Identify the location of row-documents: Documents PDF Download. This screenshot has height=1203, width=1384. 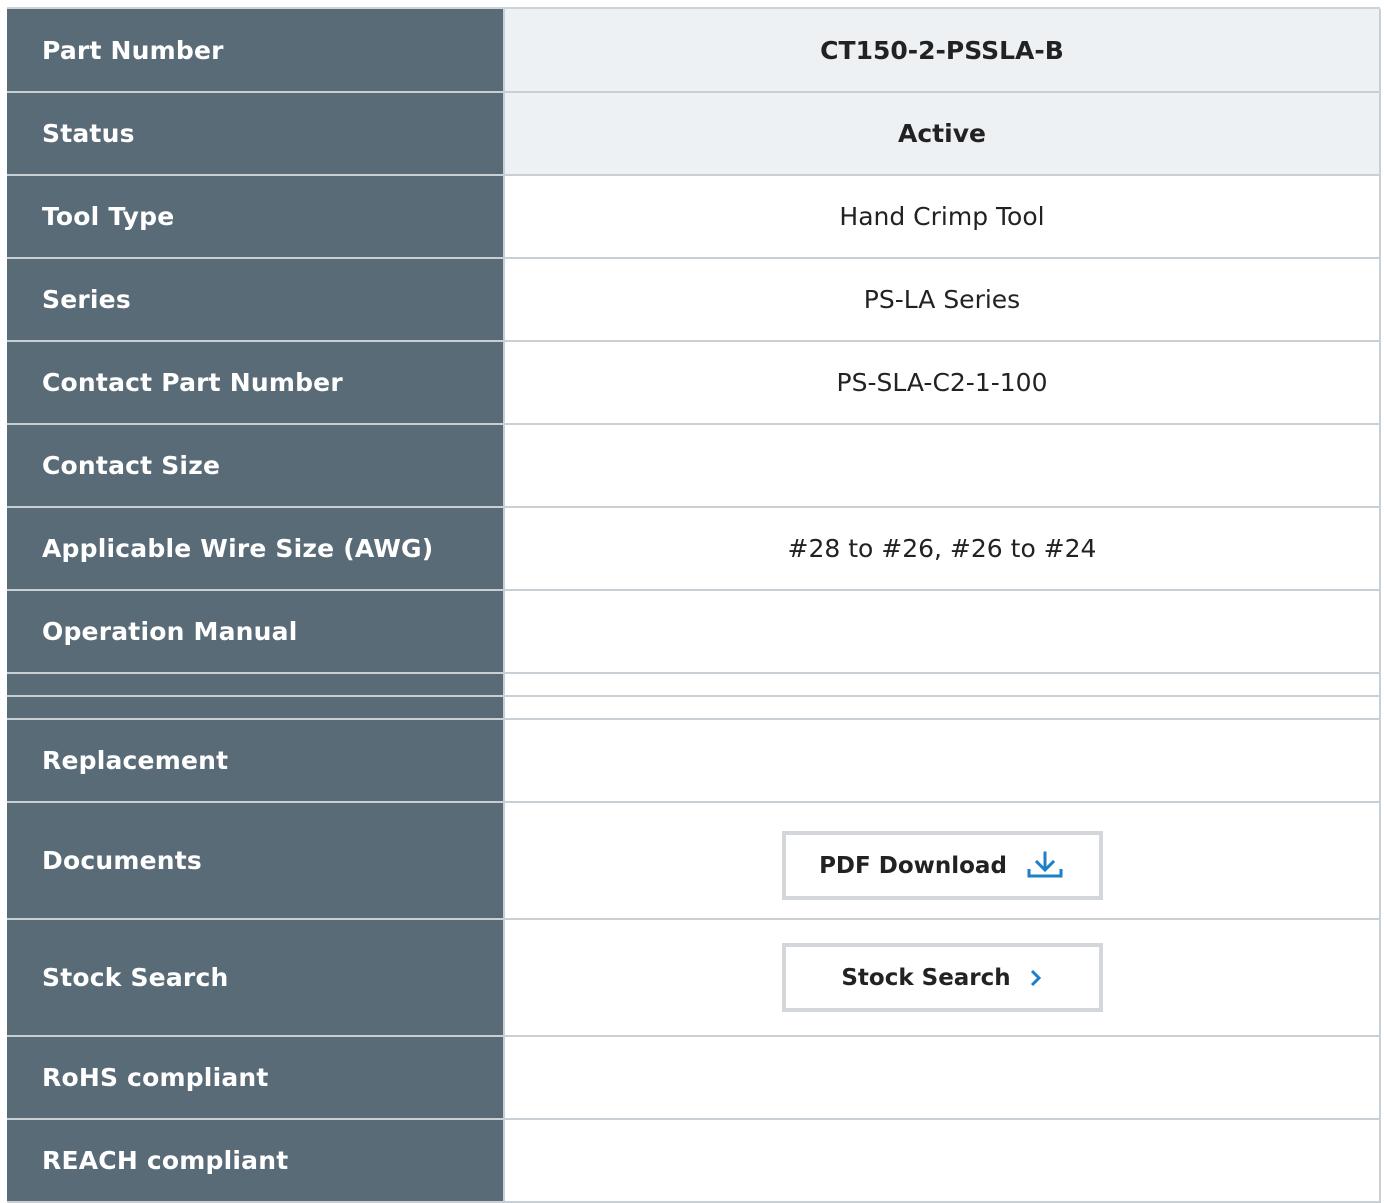
(694, 861).